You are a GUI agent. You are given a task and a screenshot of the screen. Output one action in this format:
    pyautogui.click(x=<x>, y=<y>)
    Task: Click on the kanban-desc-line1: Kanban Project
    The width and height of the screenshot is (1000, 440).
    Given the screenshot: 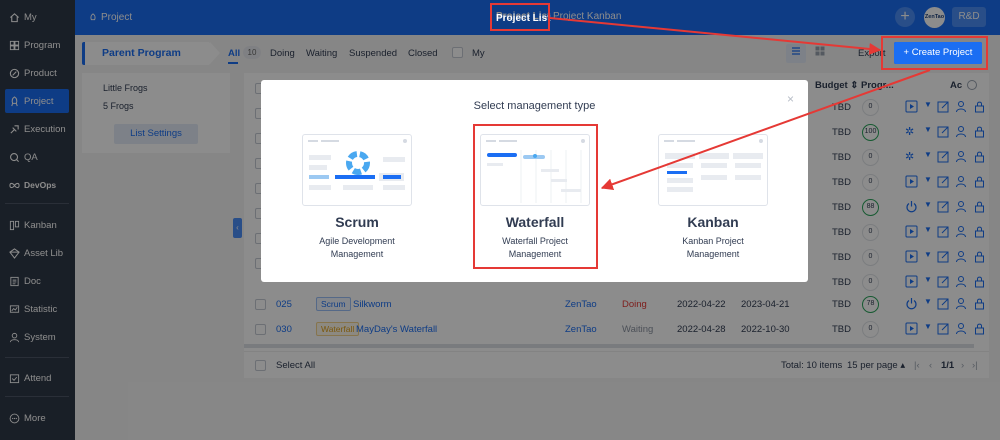 What is the action you would take?
    pyautogui.click(x=713, y=241)
    